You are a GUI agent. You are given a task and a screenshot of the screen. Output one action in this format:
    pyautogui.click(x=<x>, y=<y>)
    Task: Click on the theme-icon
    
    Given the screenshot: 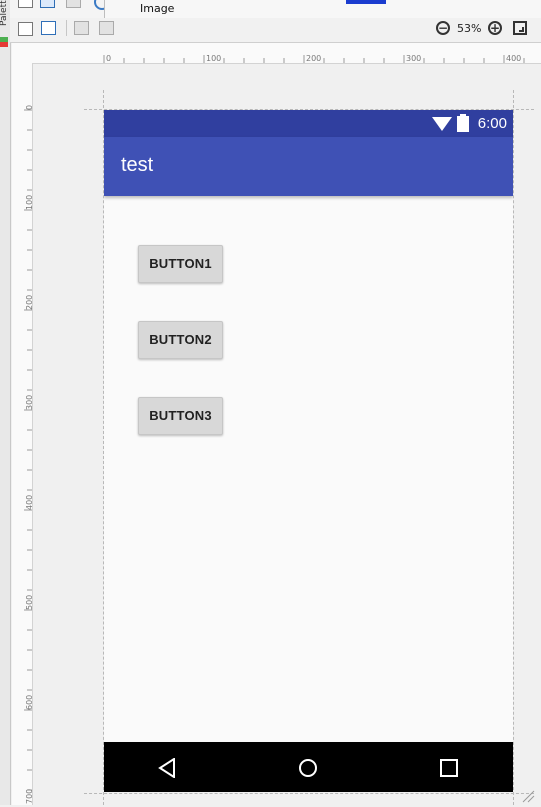 What is the action you would take?
    pyautogui.click(x=48, y=28)
    